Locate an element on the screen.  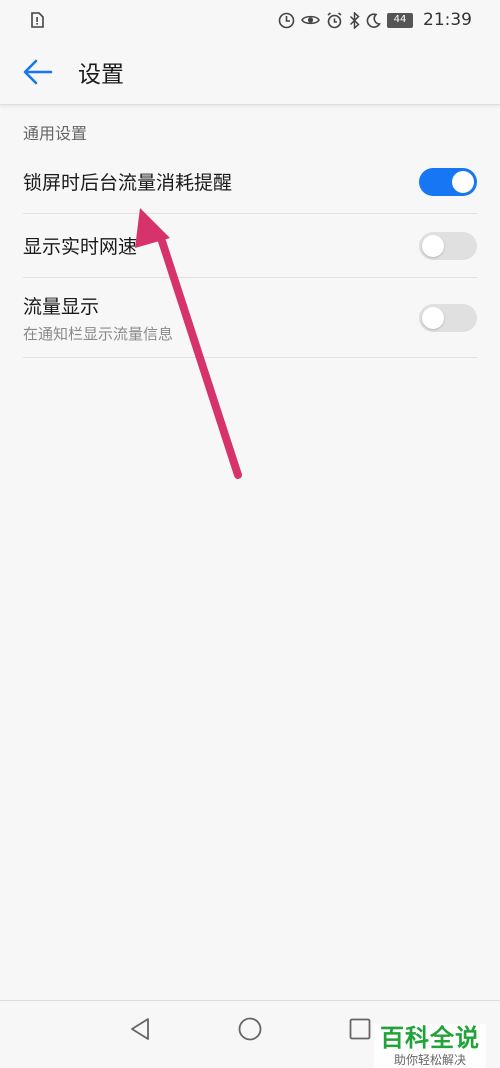
watermark-logo: 百科全说 助你轻松解决 is located at coordinates (430, 1046).